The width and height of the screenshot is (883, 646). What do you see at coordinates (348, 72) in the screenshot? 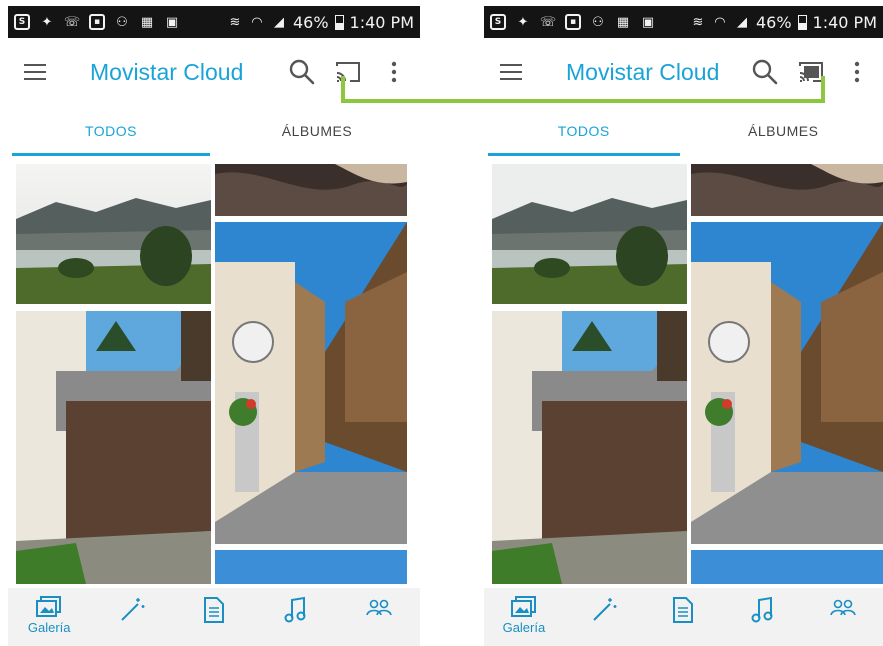
I see `cast-icon` at bounding box center [348, 72].